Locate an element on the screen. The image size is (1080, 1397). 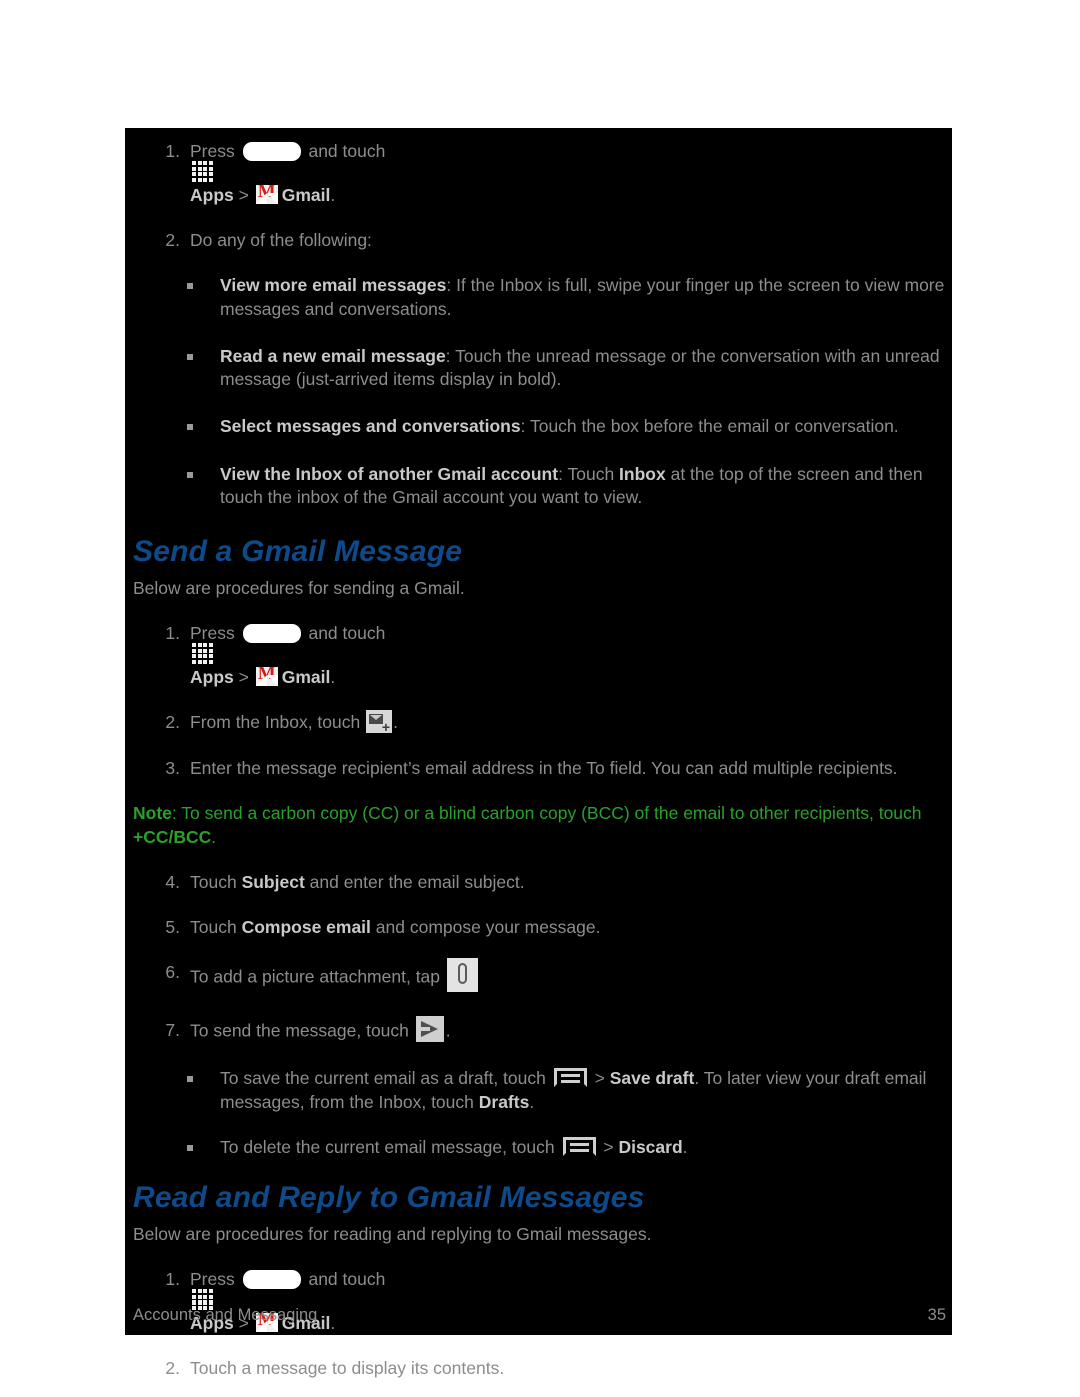
page-title-read-reply: Read and Reply to Gmail Messages is located at coordinates (389, 1198).